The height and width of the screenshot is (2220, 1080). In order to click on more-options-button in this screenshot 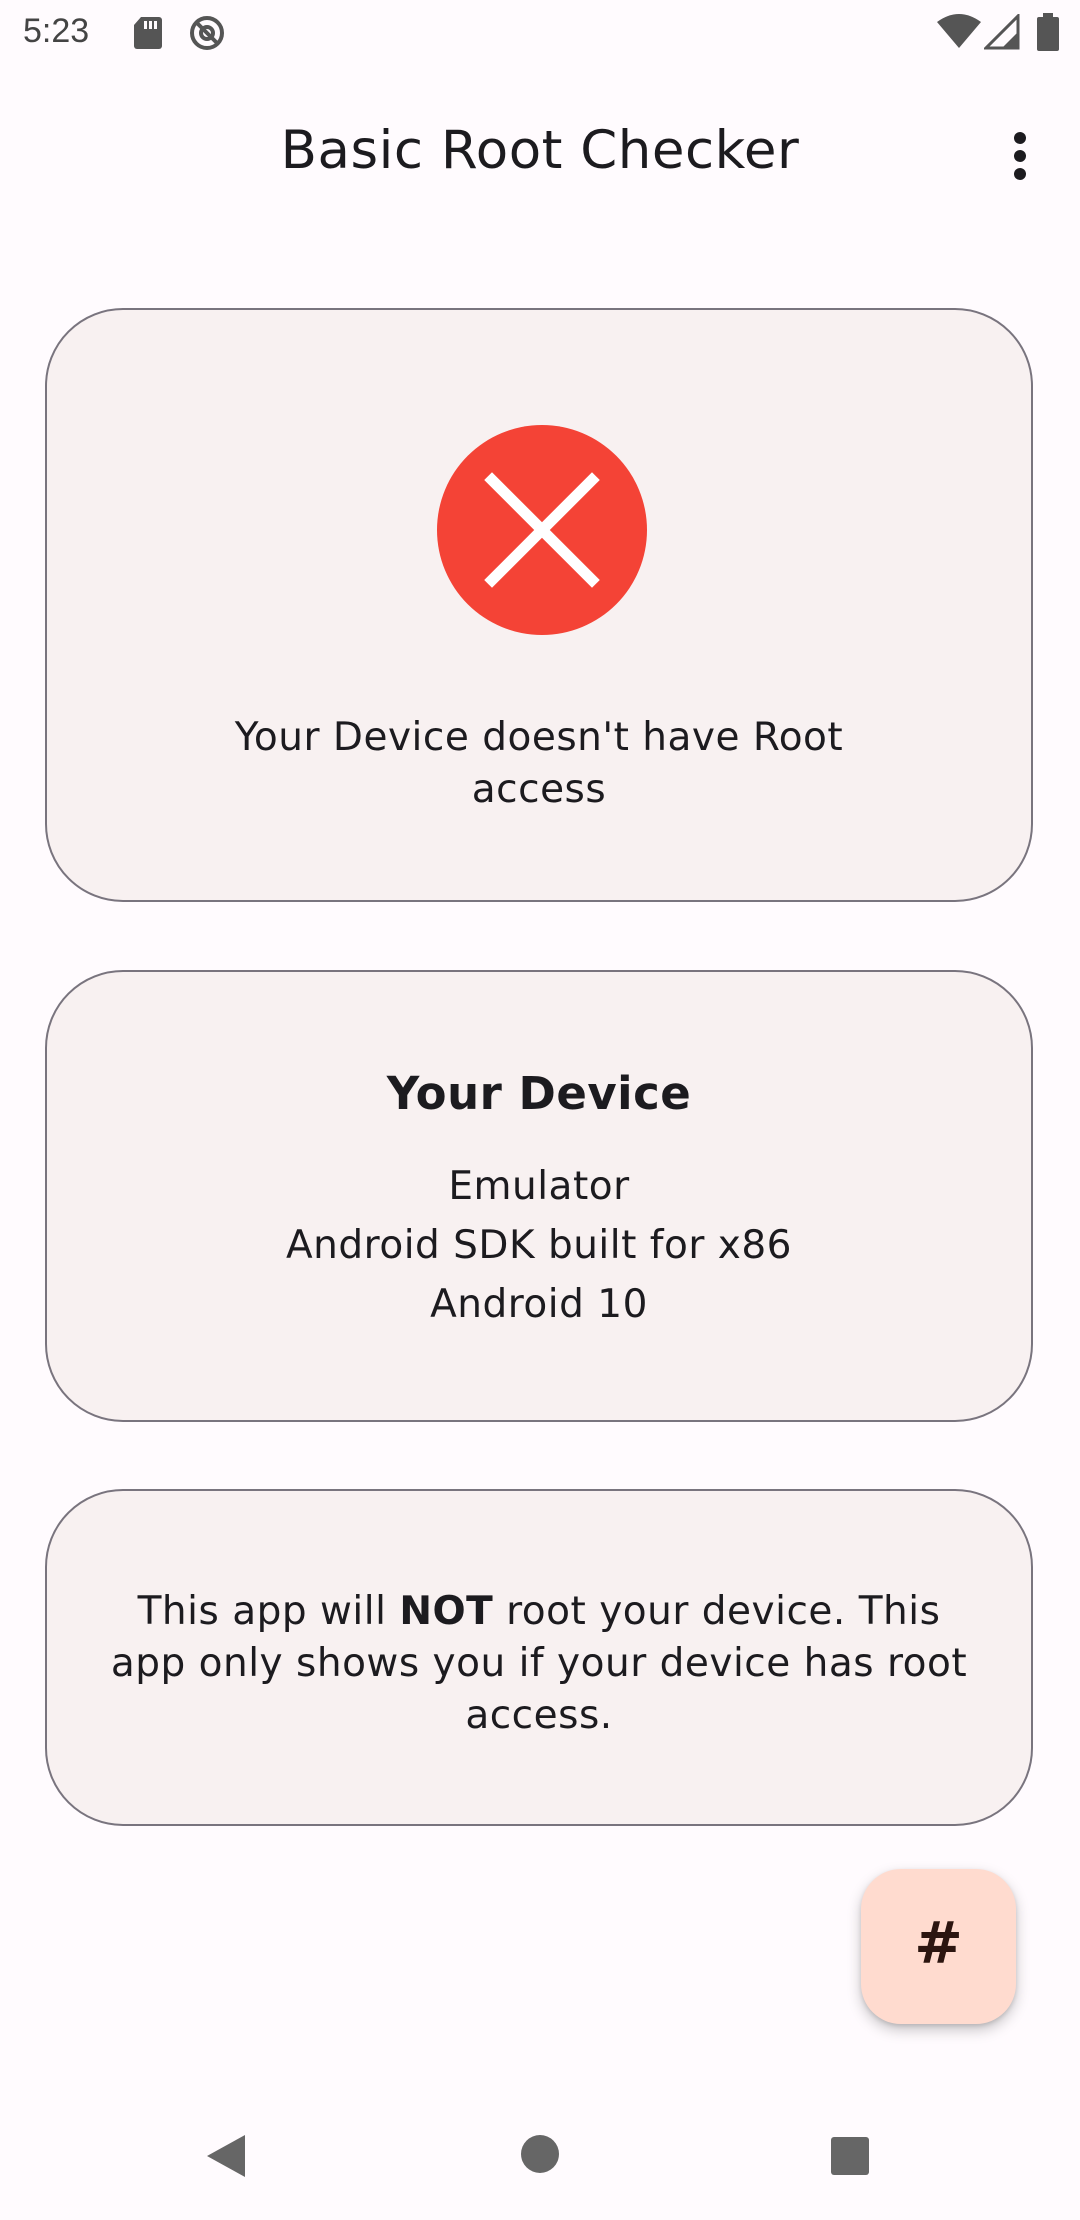, I will do `click(1020, 156)`.